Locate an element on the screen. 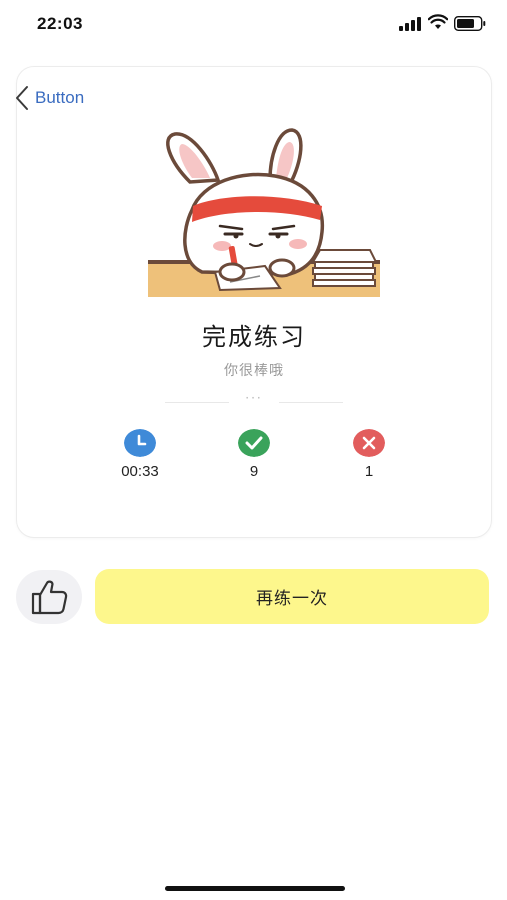 The width and height of the screenshot is (507, 900). stat-wrong: 1 is located at coordinates (369, 454).